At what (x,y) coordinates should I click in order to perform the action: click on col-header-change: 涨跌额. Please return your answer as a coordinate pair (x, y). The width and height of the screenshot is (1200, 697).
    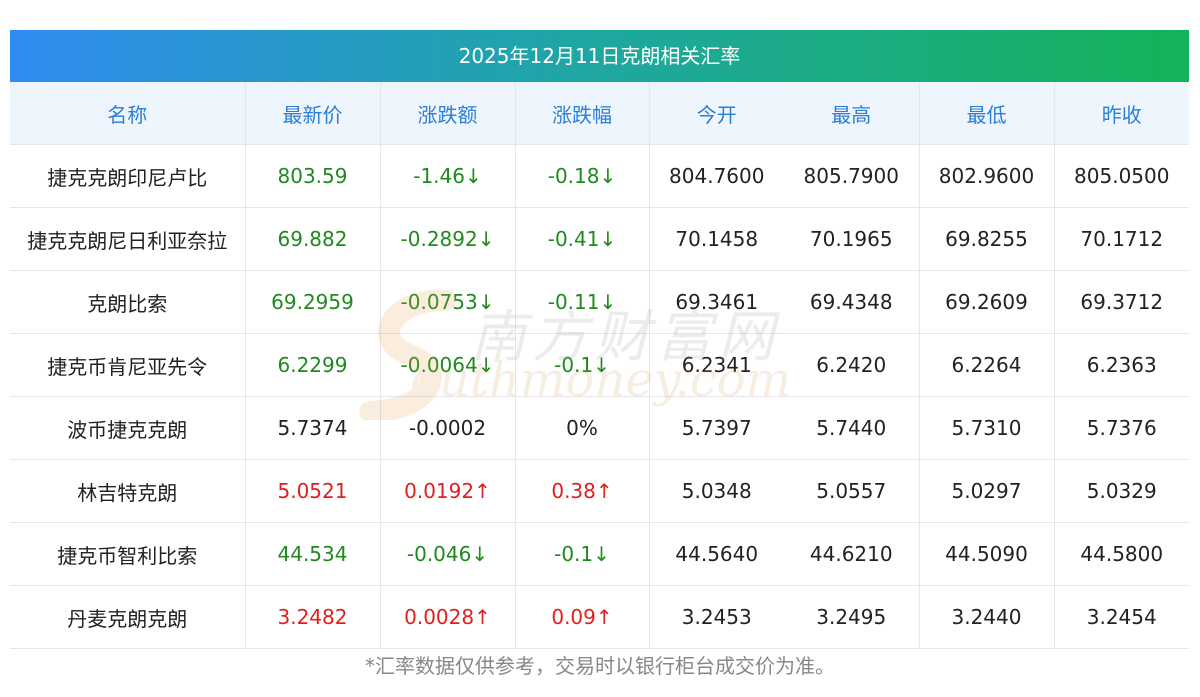
    Looking at the image, I should click on (448, 113).